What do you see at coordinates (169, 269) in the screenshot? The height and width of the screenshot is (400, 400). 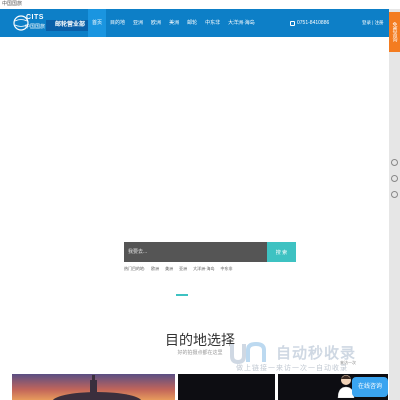 I see `hot-link: 美洲` at bounding box center [169, 269].